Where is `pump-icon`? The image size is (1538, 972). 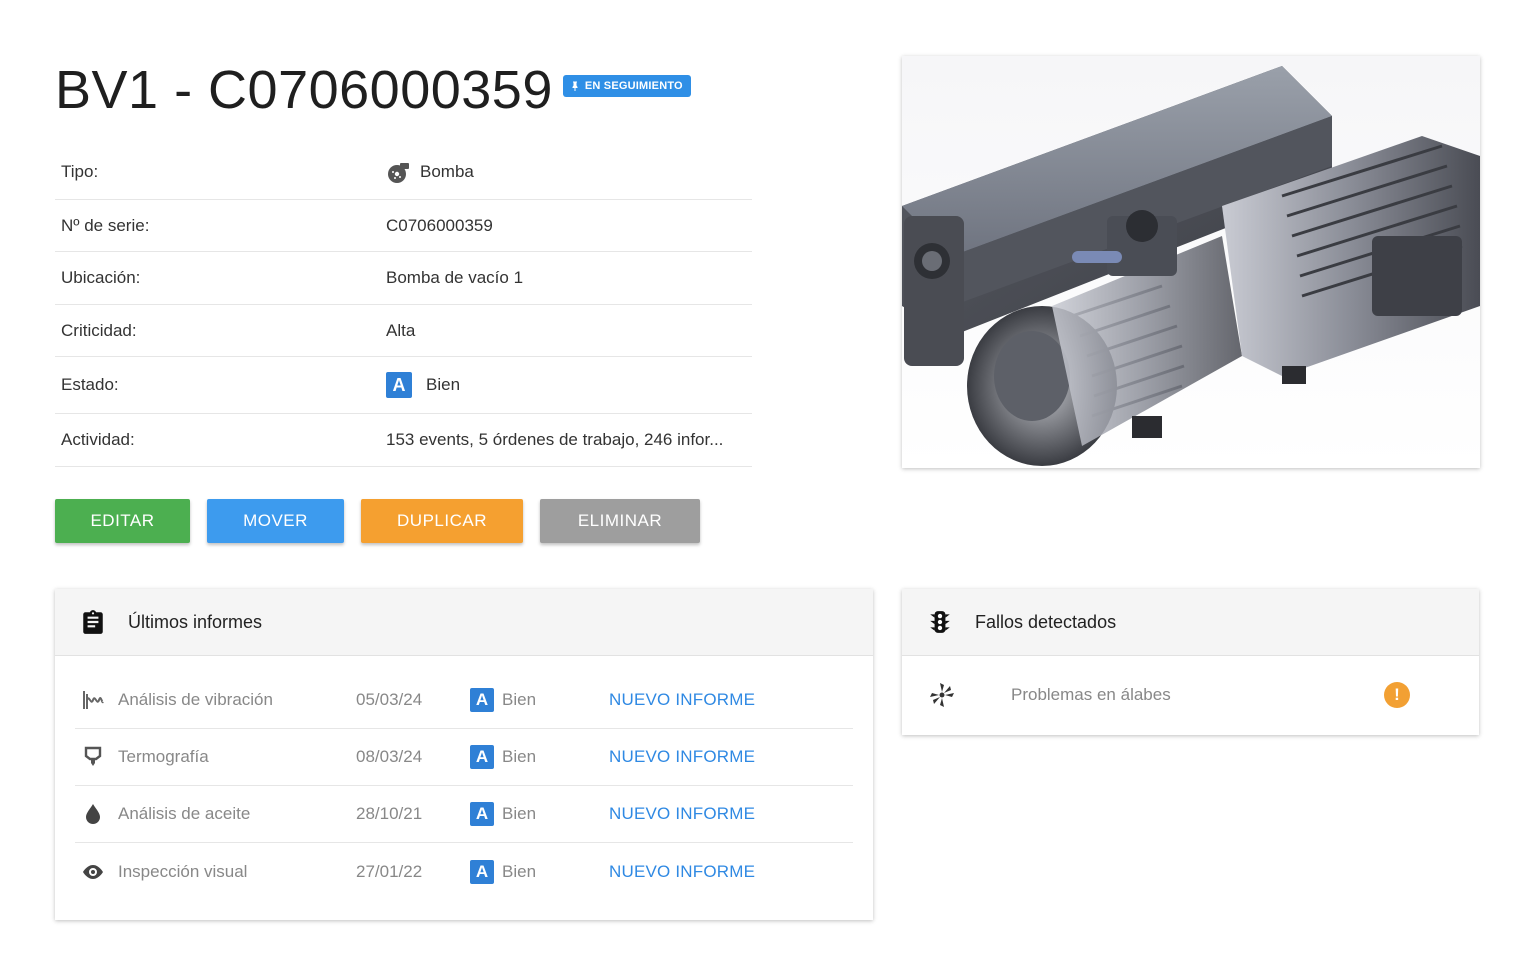 pump-icon is located at coordinates (398, 173).